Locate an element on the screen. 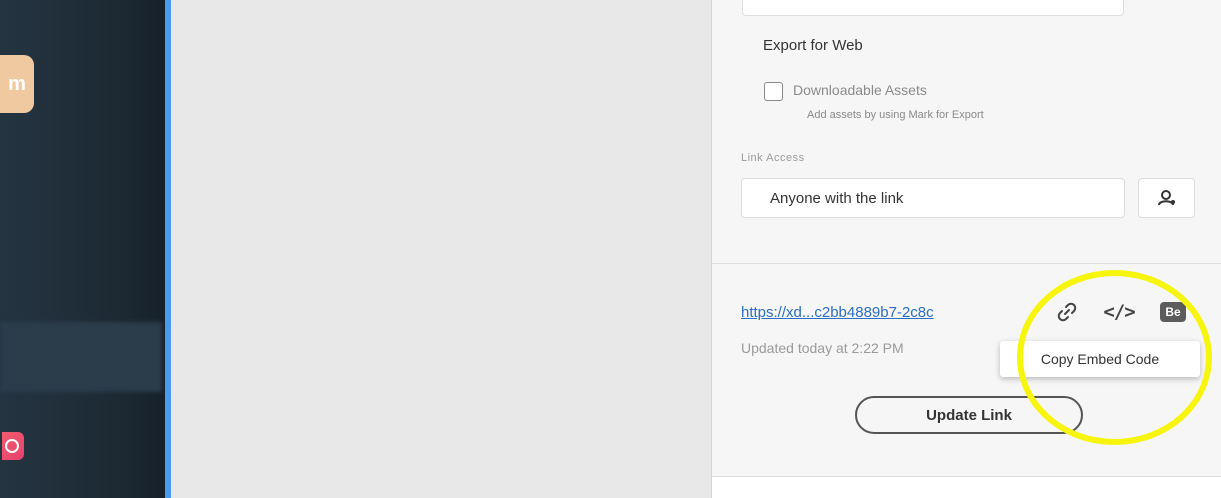 The image size is (1221, 498). behance-button: Be is located at coordinates (1173, 312).